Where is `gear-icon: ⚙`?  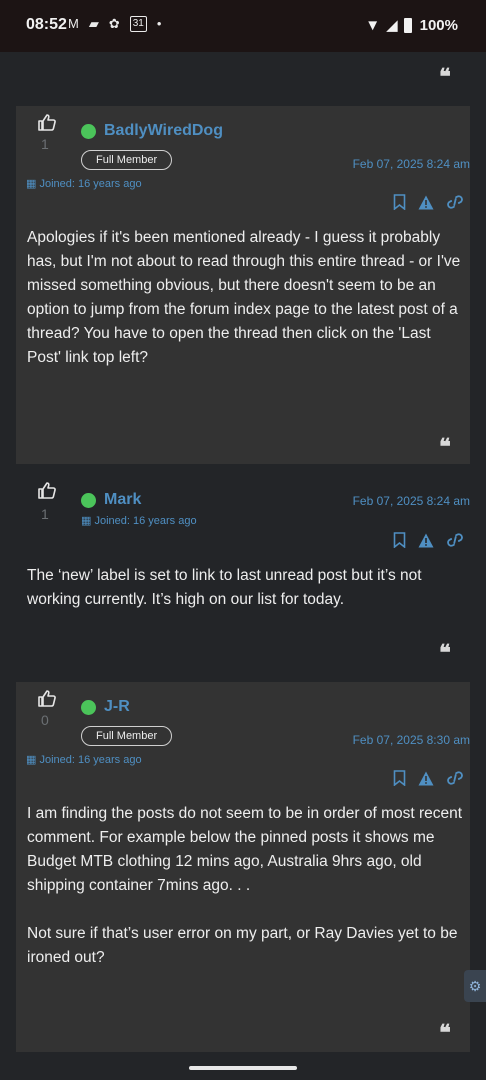
gear-icon: ⚙ is located at coordinates (475, 986).